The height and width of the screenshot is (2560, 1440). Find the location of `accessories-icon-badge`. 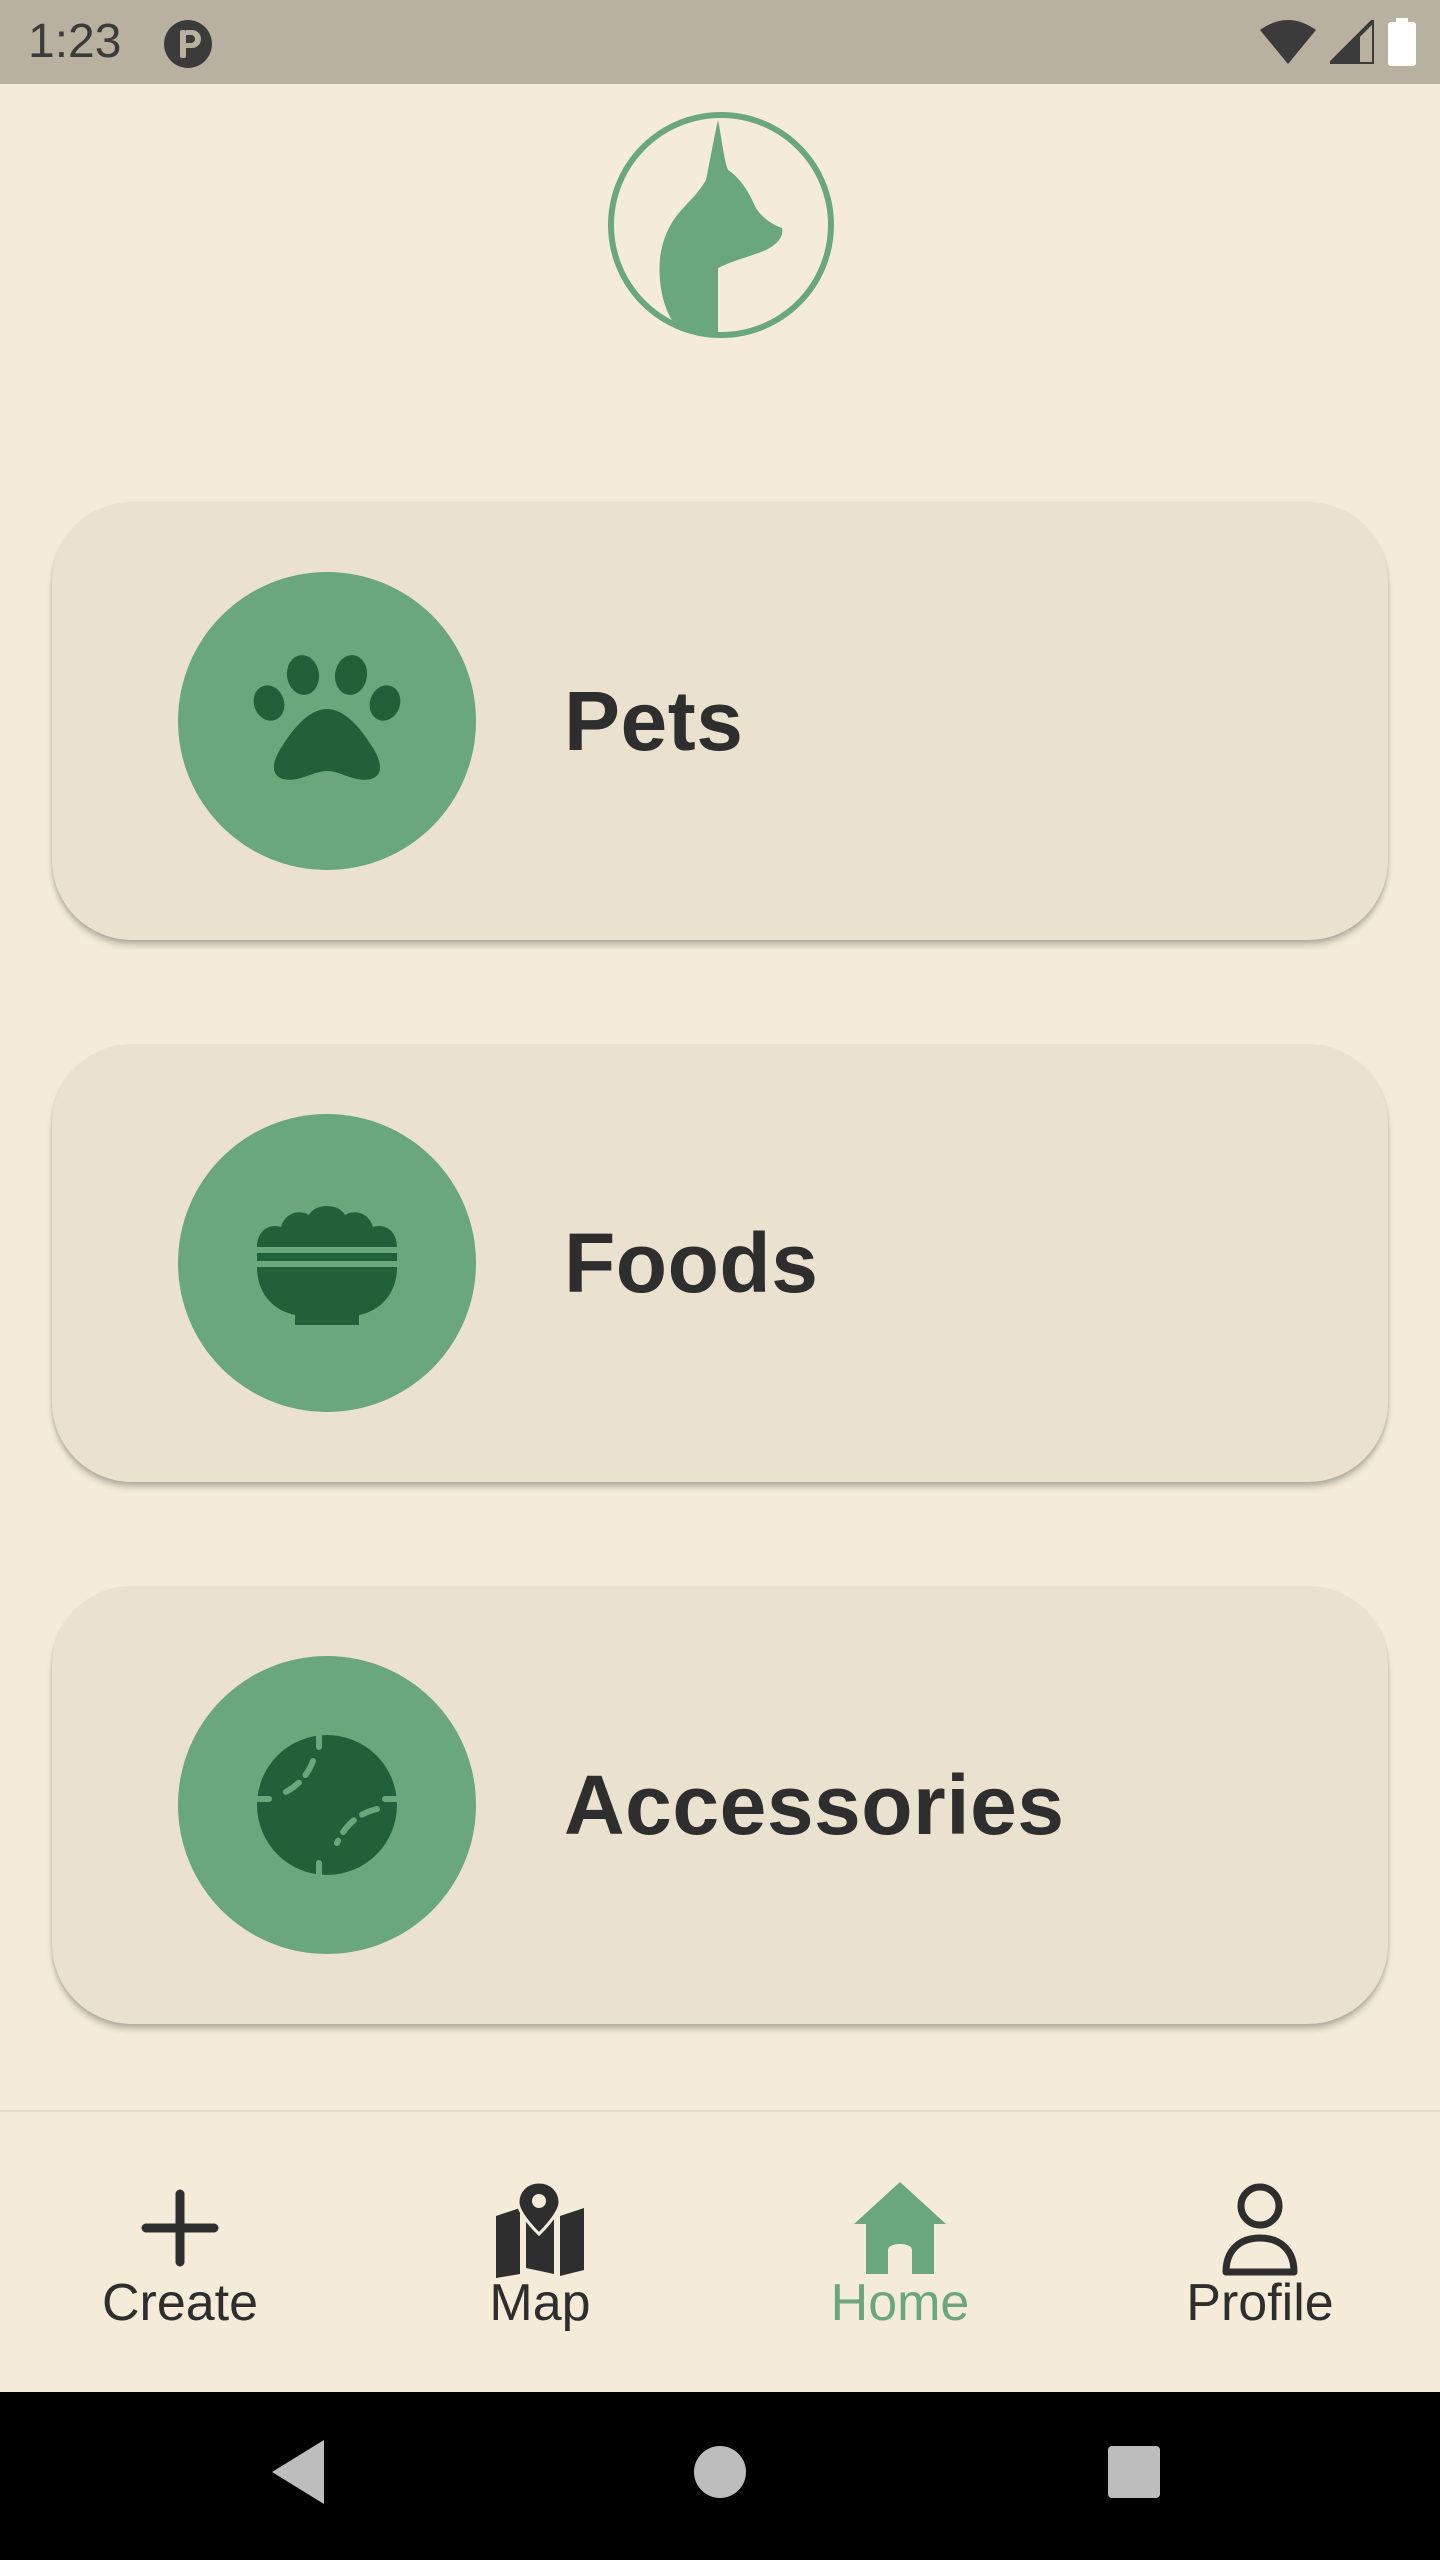

accessories-icon-badge is located at coordinates (327, 1805).